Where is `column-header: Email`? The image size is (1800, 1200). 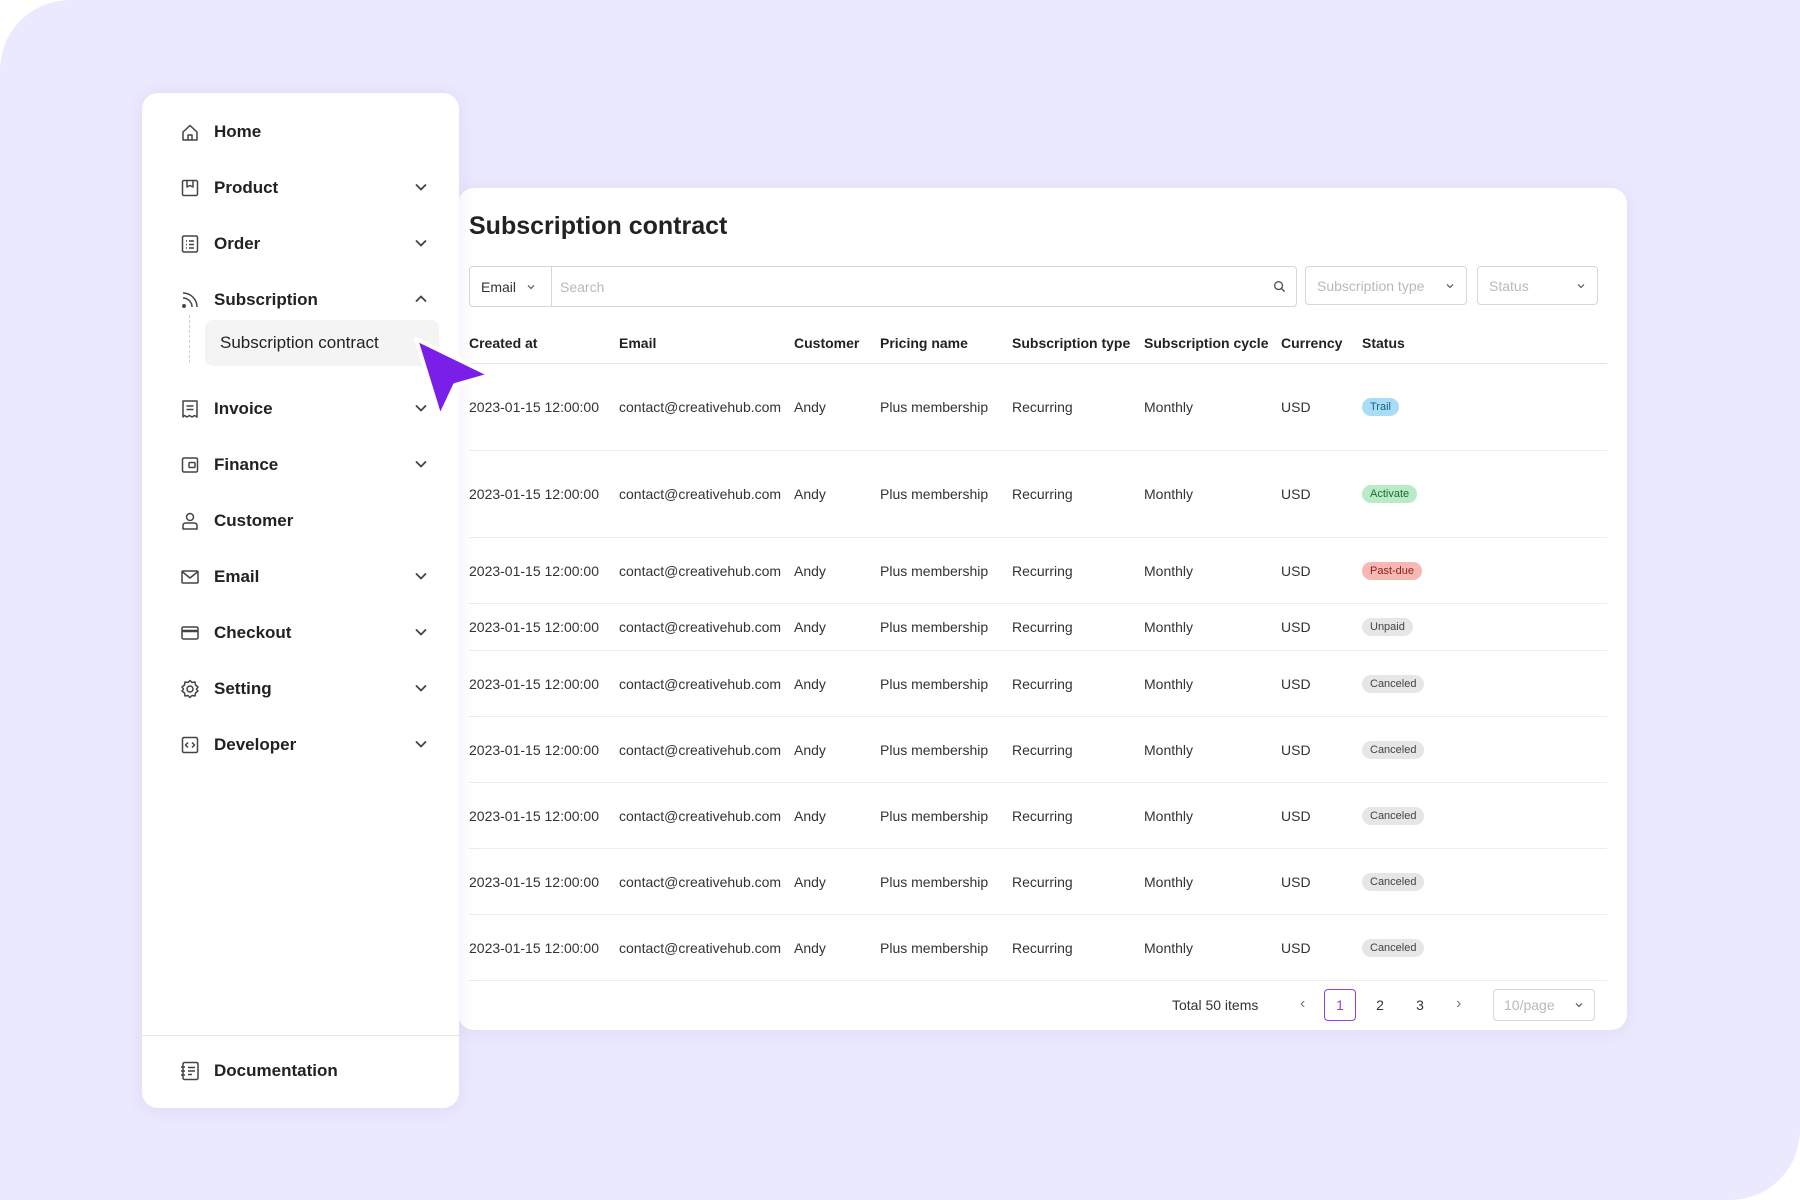 column-header: Email is located at coordinates (638, 343).